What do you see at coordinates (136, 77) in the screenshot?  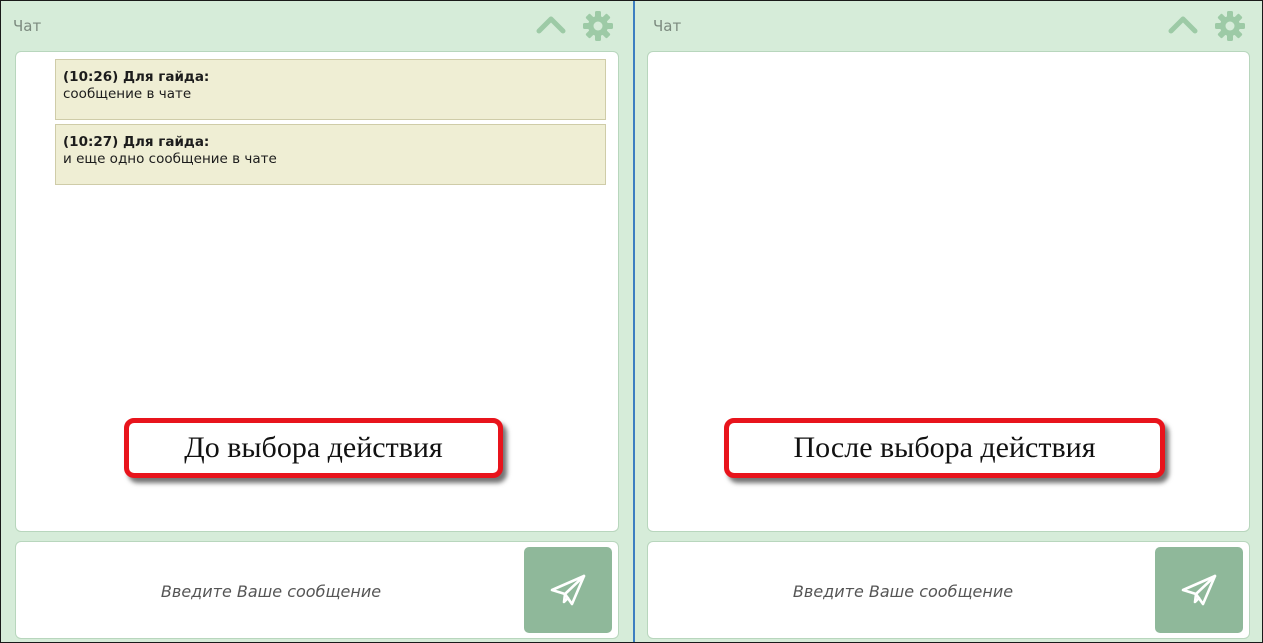 I see `message-header: (10:26) Для гайда:` at bounding box center [136, 77].